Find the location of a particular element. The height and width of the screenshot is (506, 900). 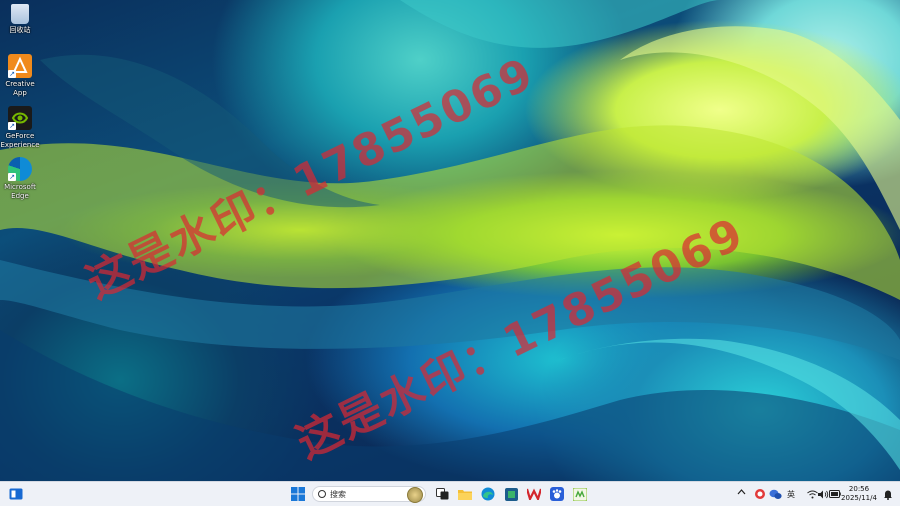

desktop-icon-creative-app: ↗ Creative App is located at coordinates (20, 76).